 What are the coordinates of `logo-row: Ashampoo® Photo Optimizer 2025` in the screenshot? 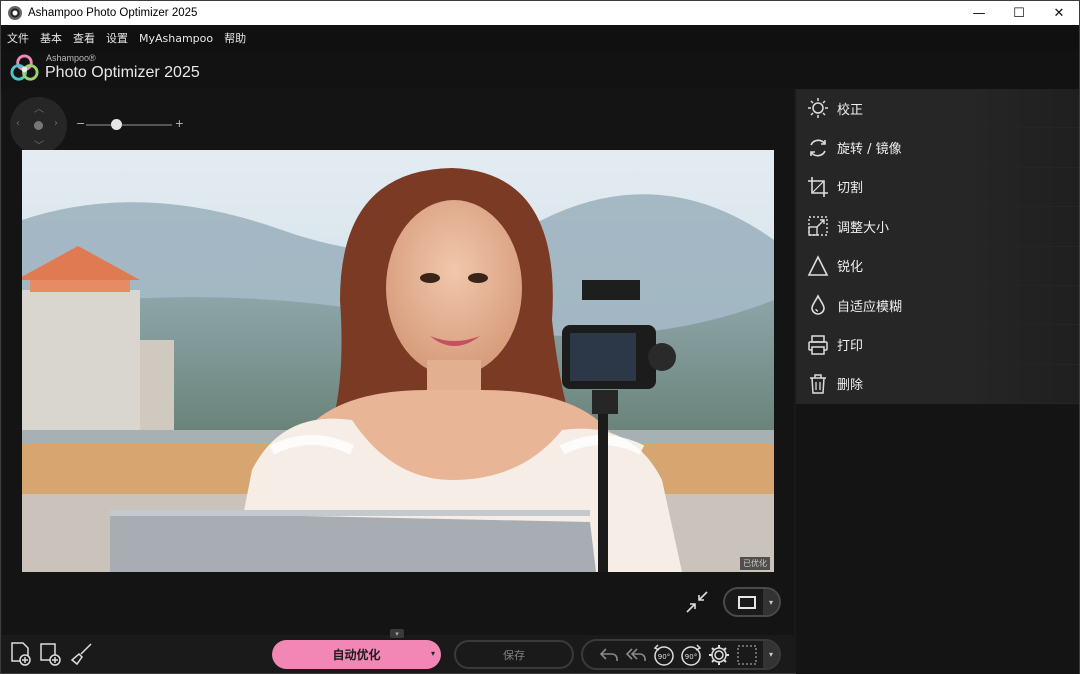 It's located at (540, 70).